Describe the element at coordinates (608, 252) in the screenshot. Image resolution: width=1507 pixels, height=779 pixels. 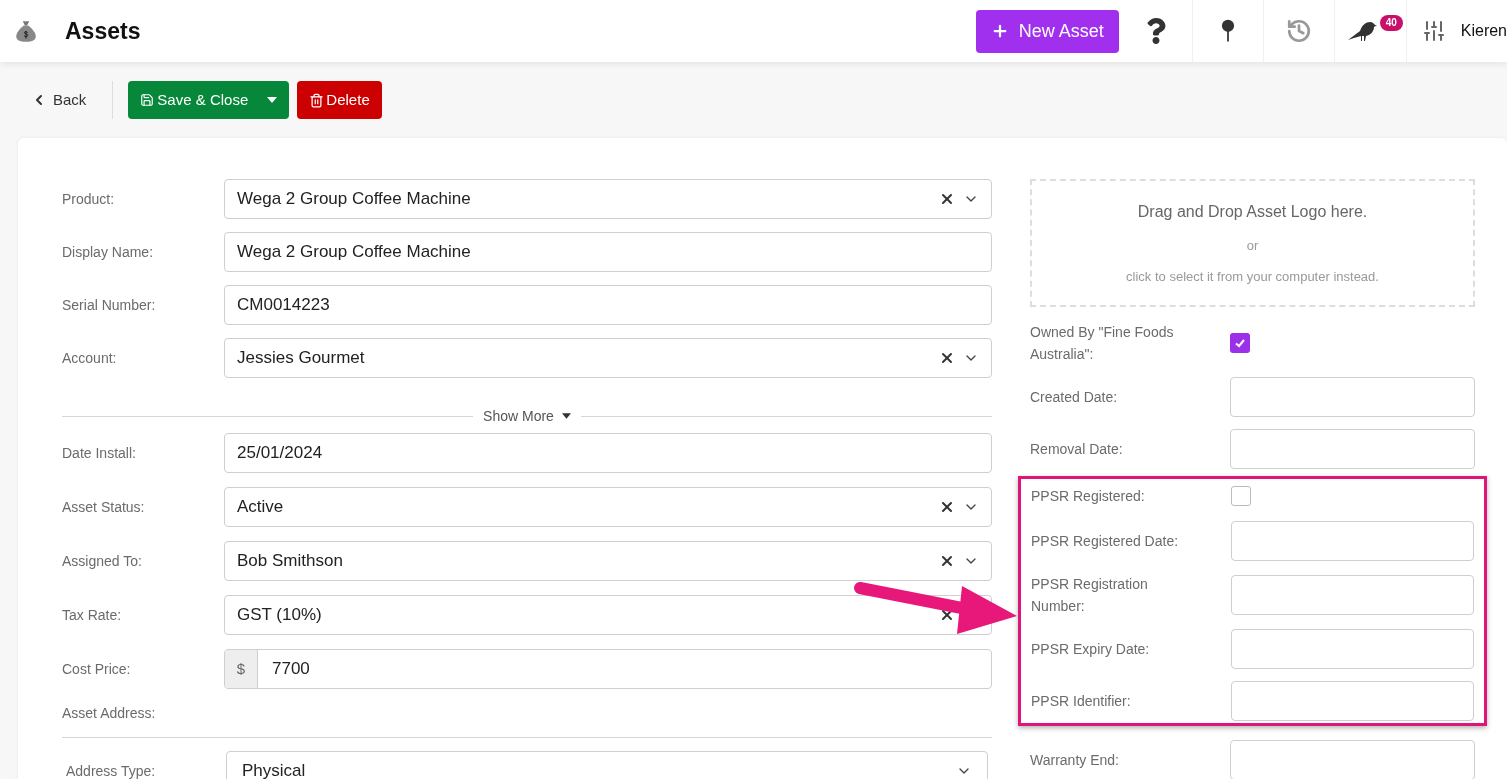
I see `input-field: Wega 2 Group Coffee Machine` at that location.